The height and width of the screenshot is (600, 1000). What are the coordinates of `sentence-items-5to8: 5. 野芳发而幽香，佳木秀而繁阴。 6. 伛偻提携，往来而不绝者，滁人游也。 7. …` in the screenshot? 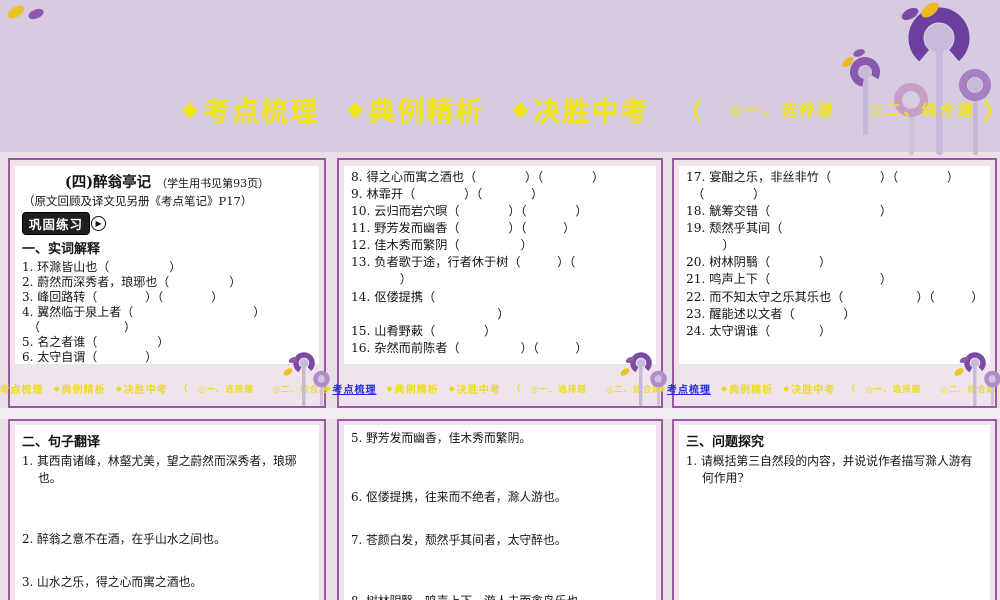 It's located at (500, 515).